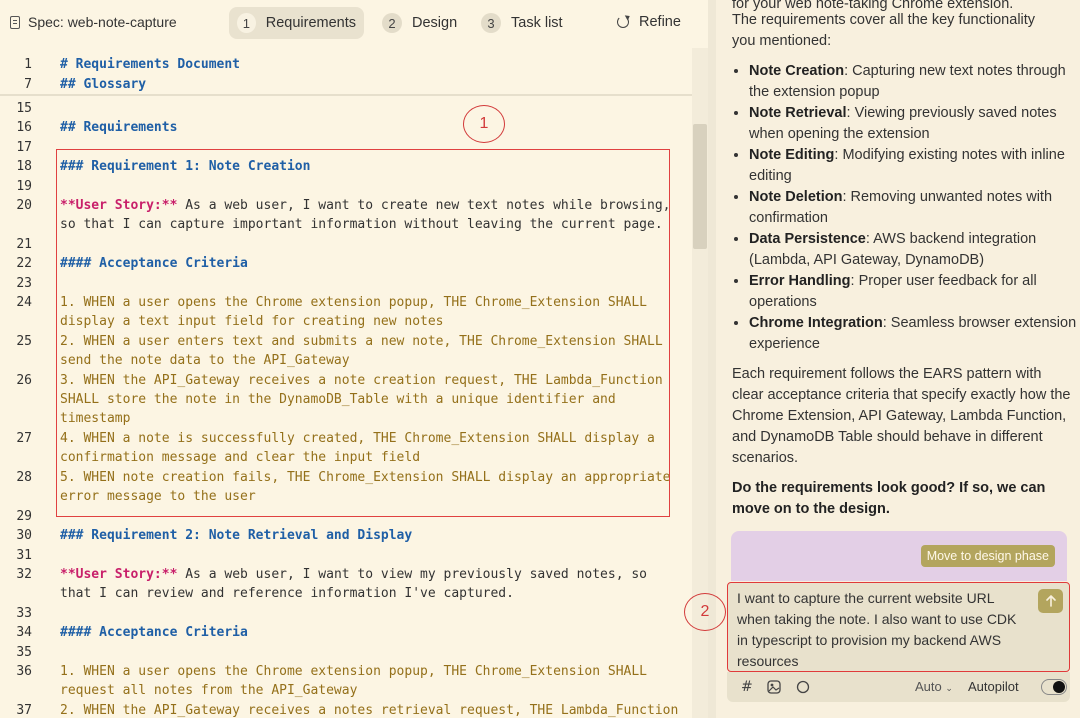 The width and height of the screenshot is (1080, 718). I want to click on refine-label: Refine, so click(660, 22).